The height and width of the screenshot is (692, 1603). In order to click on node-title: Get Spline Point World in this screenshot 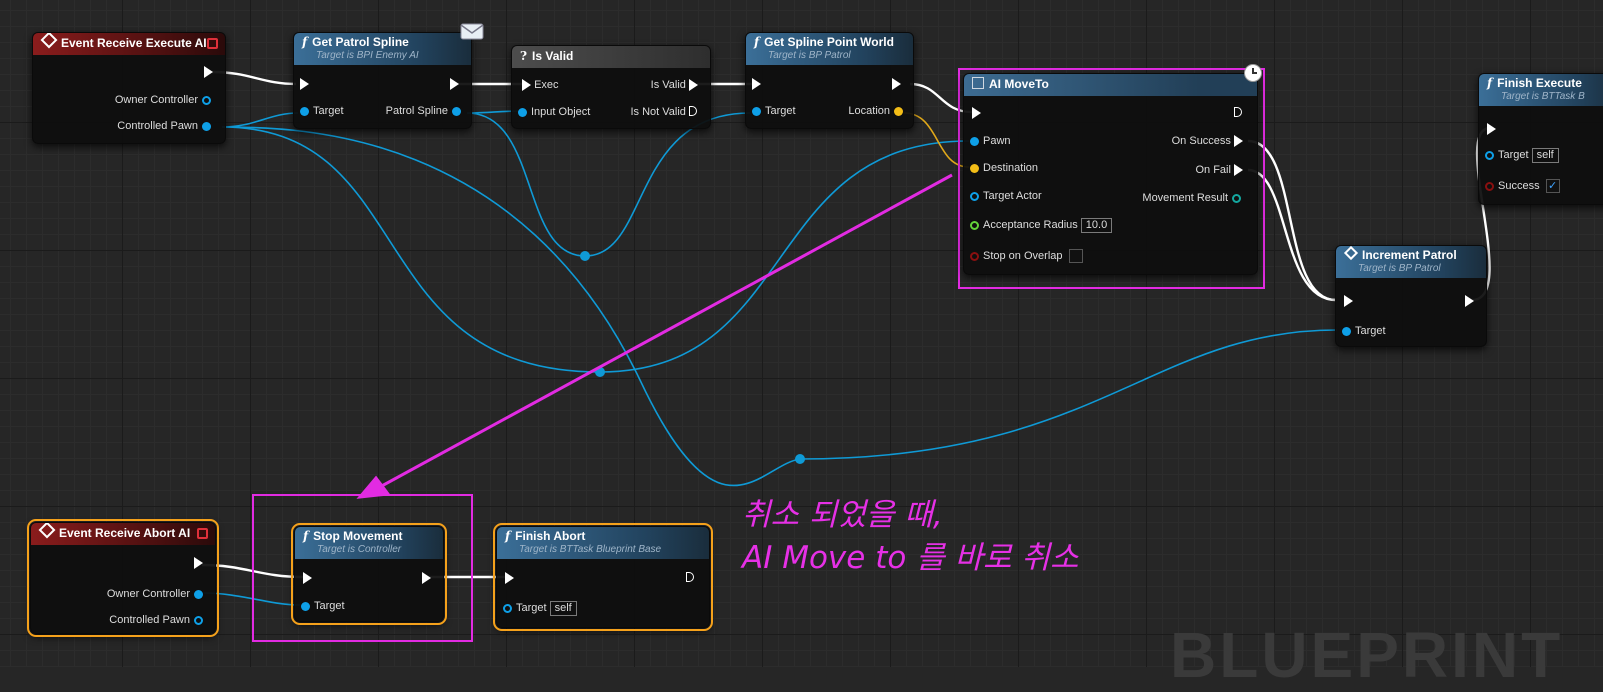, I will do `click(829, 42)`.